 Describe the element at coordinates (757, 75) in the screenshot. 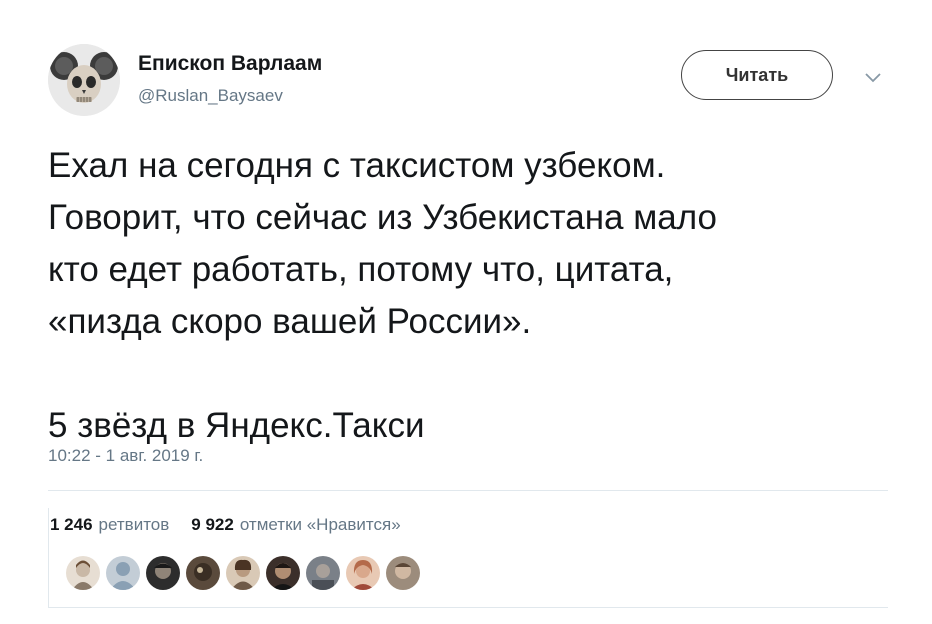

I see `follow-button: Читать` at that location.